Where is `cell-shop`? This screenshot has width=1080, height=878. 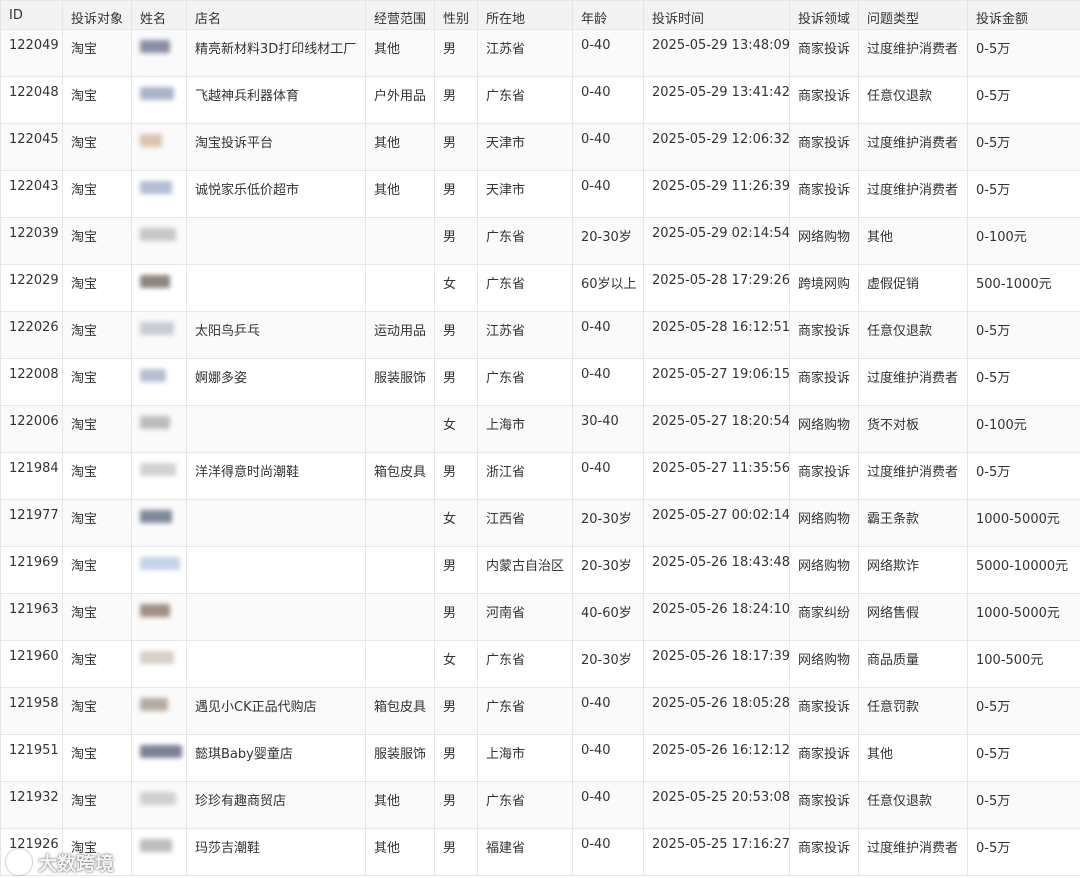 cell-shop is located at coordinates (276, 570).